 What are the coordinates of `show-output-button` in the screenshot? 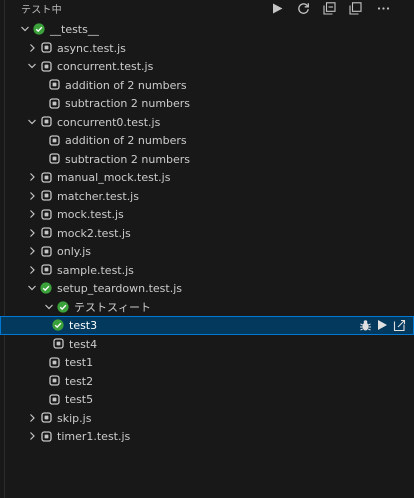 It's located at (355, 8).